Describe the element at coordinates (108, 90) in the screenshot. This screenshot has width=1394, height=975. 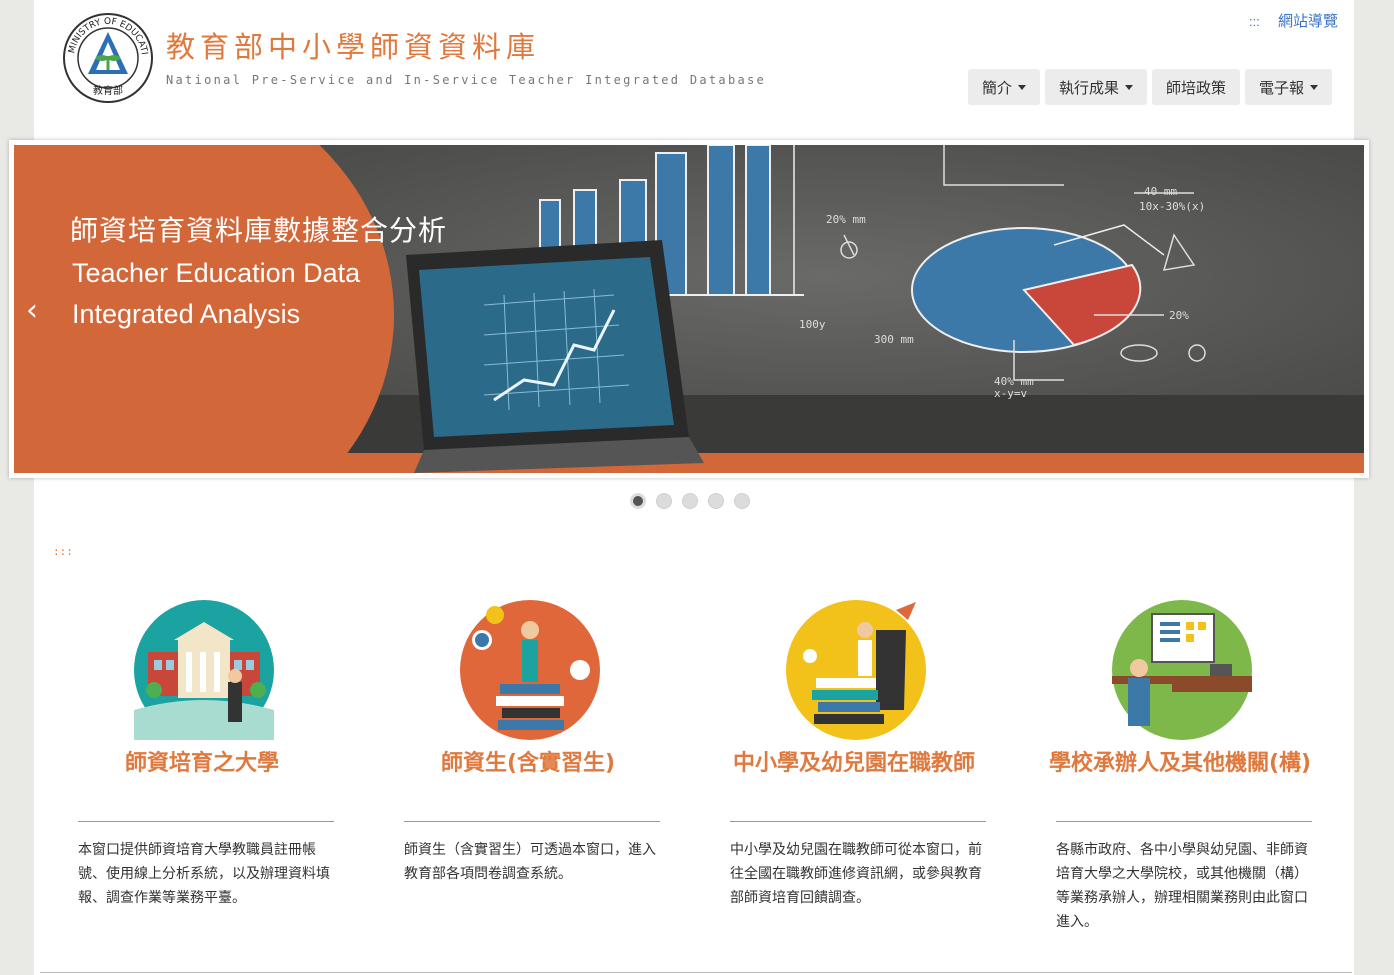
I see `svg-text: 教育部` at that location.